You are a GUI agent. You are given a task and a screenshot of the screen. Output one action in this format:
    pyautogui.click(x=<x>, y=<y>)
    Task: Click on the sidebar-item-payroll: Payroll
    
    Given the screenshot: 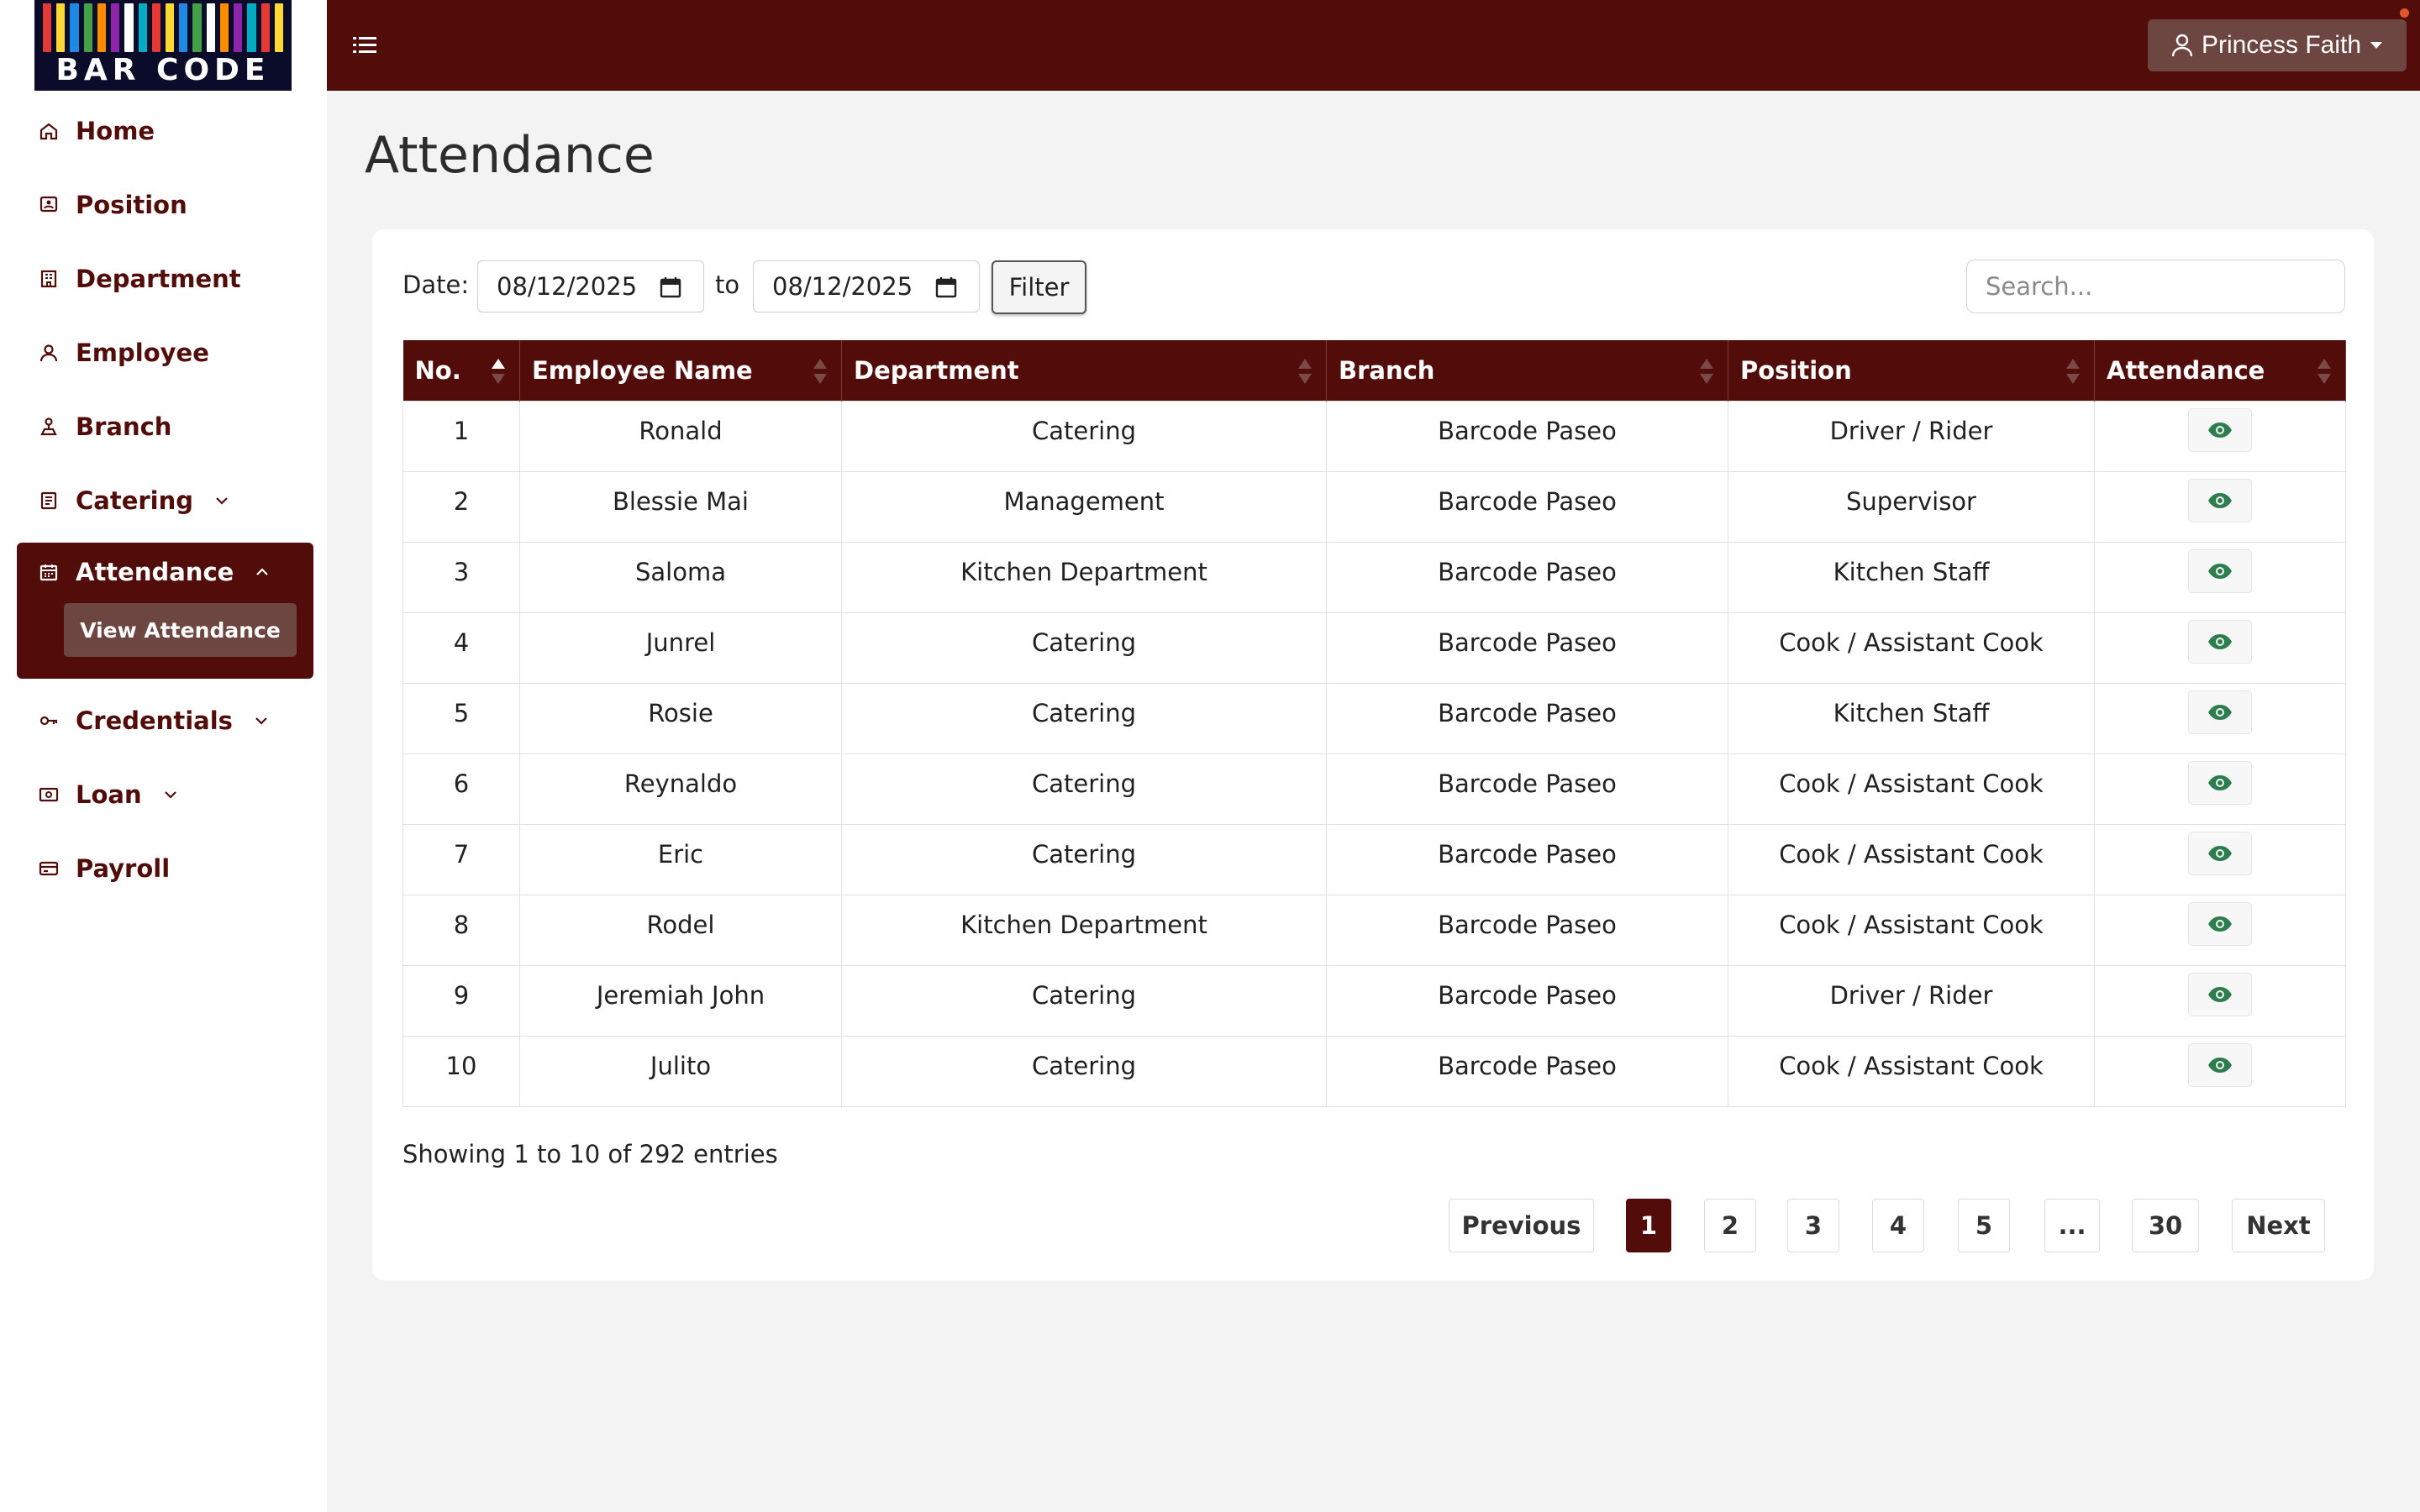 What is the action you would take?
    pyautogui.click(x=165, y=868)
    